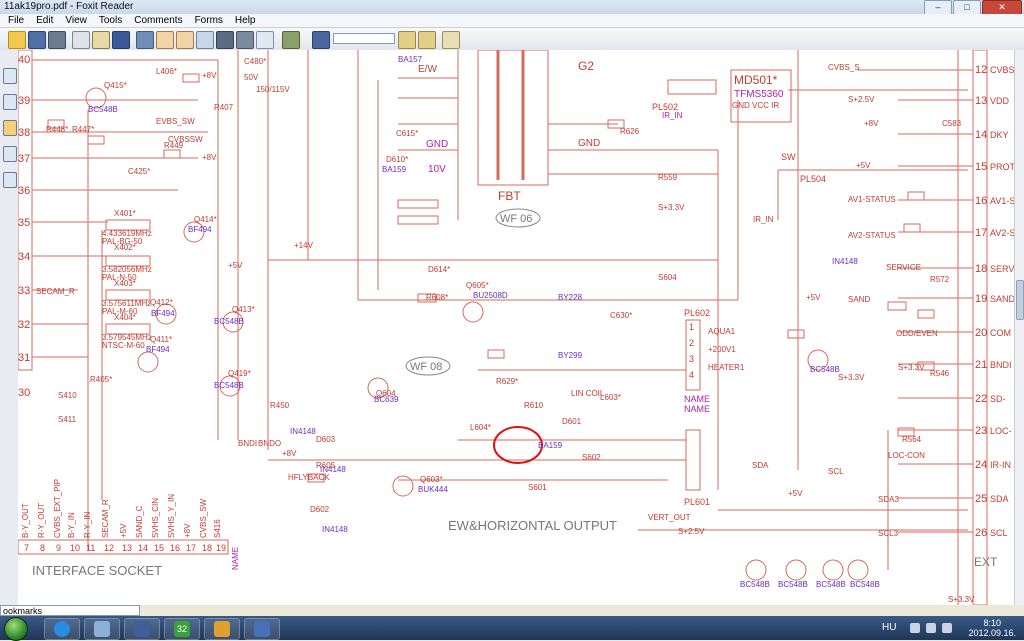 The height and width of the screenshot is (641, 1024). Describe the element at coordinates (44, 20) in the screenshot. I see `menu-edit: Edit` at that location.